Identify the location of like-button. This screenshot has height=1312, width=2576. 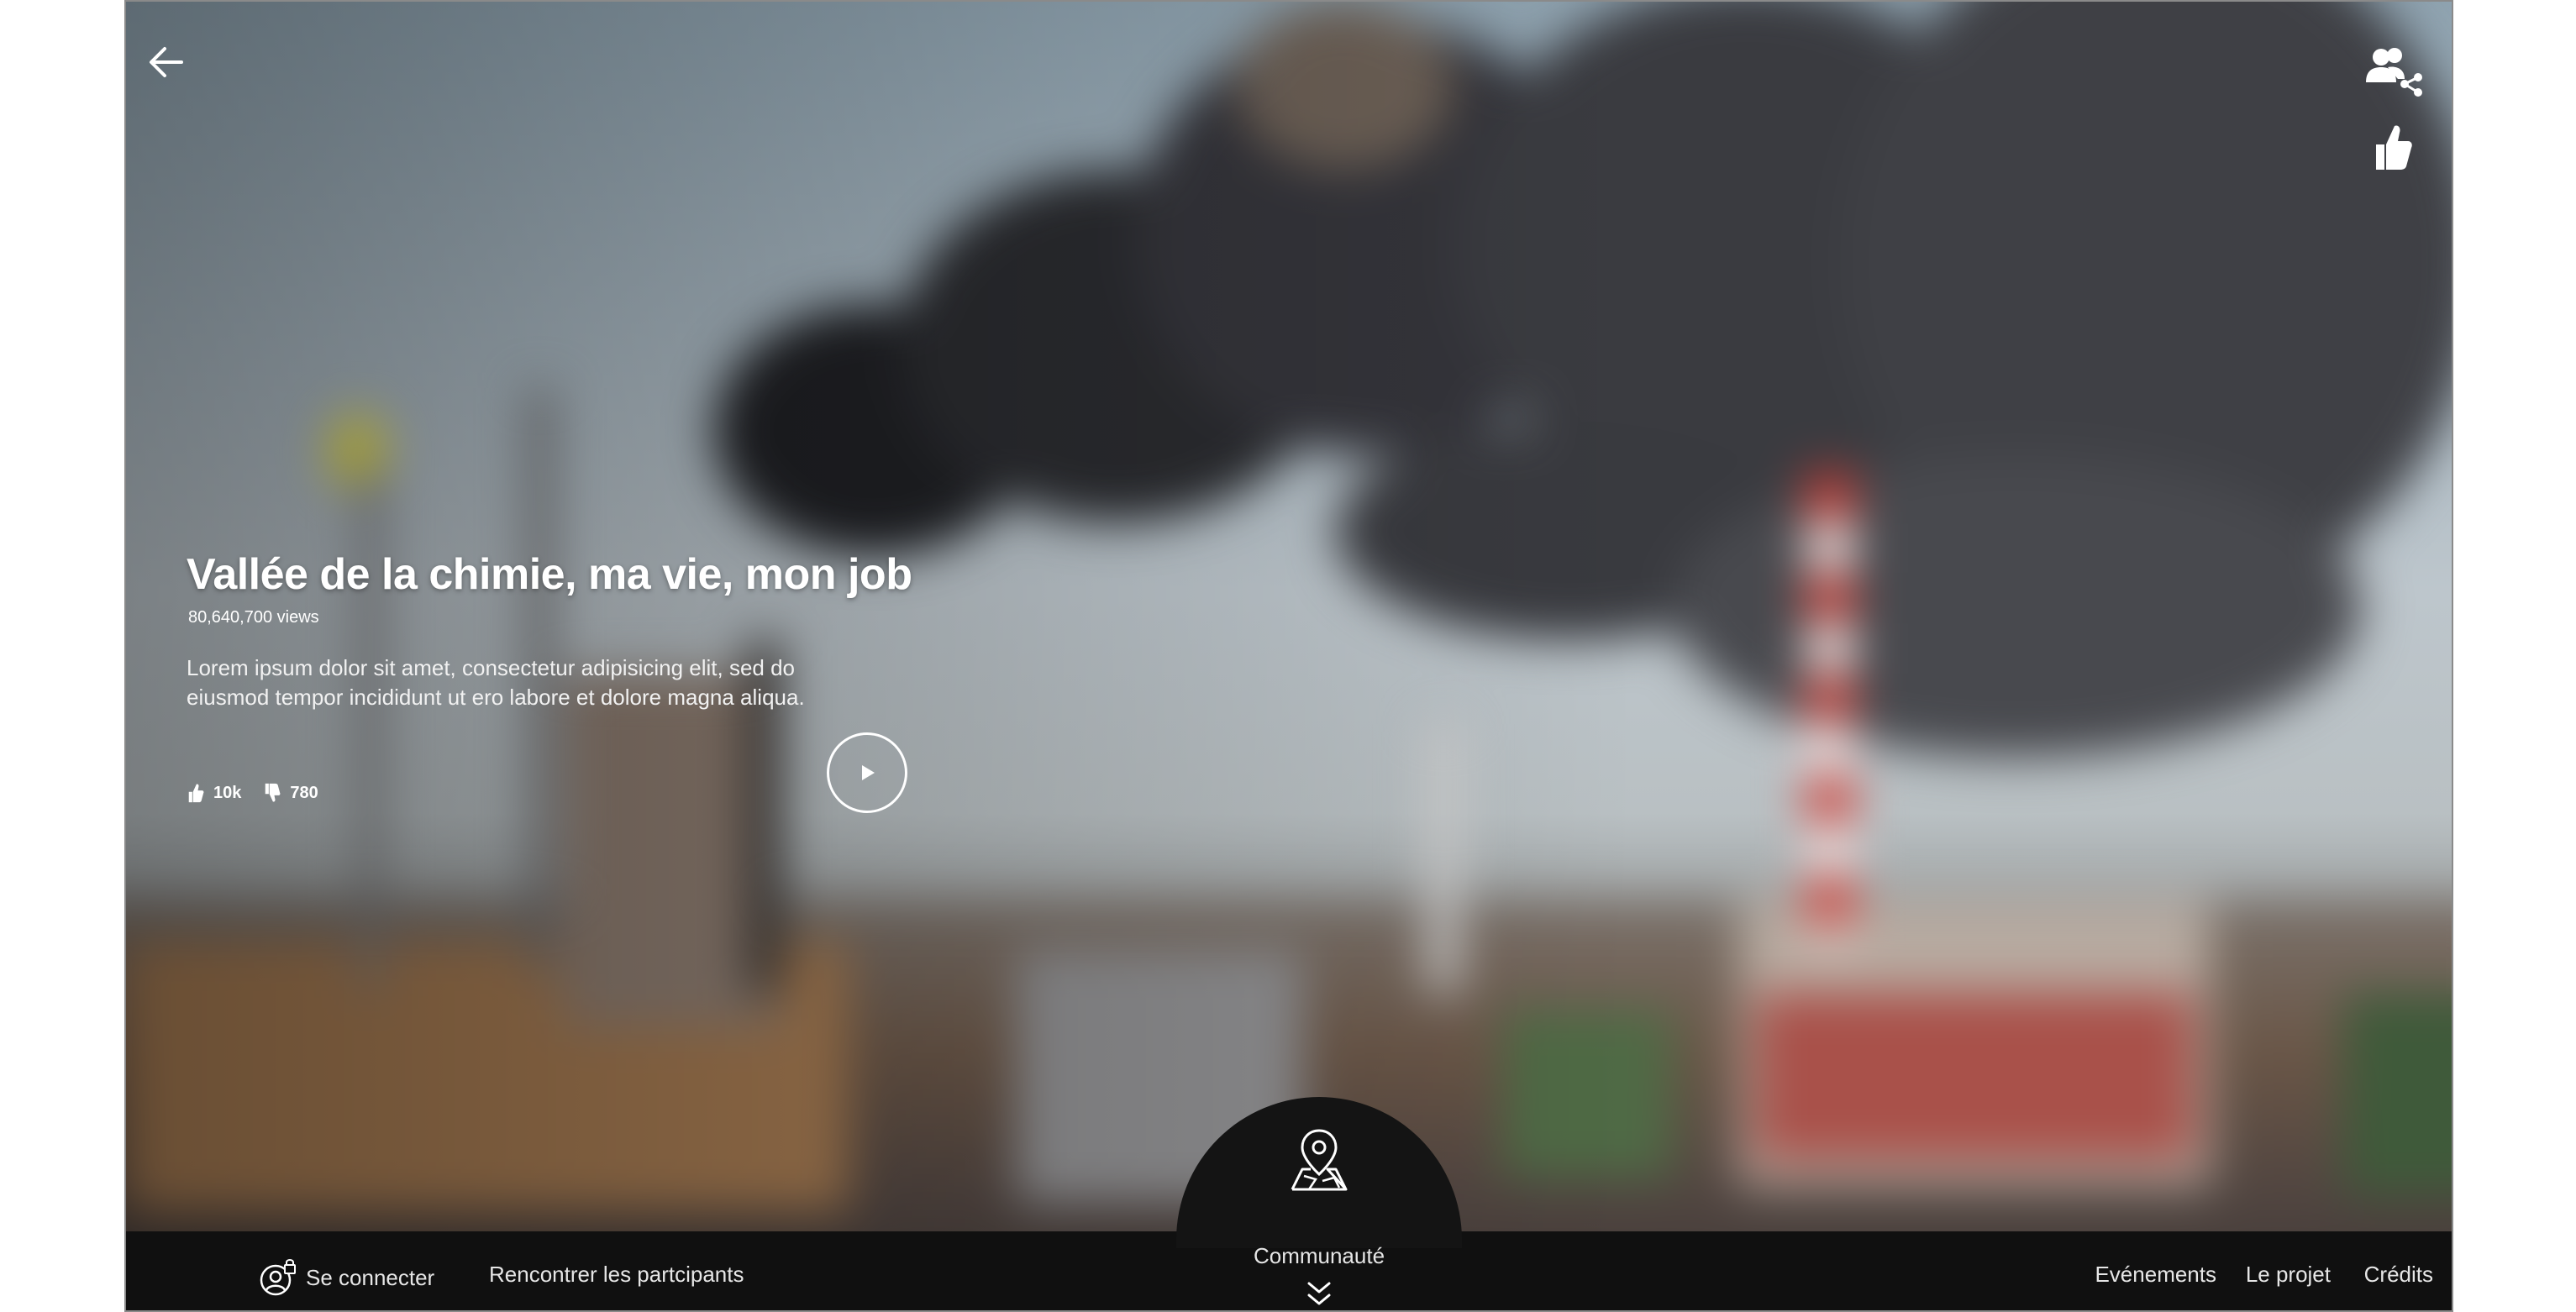
(2393, 147).